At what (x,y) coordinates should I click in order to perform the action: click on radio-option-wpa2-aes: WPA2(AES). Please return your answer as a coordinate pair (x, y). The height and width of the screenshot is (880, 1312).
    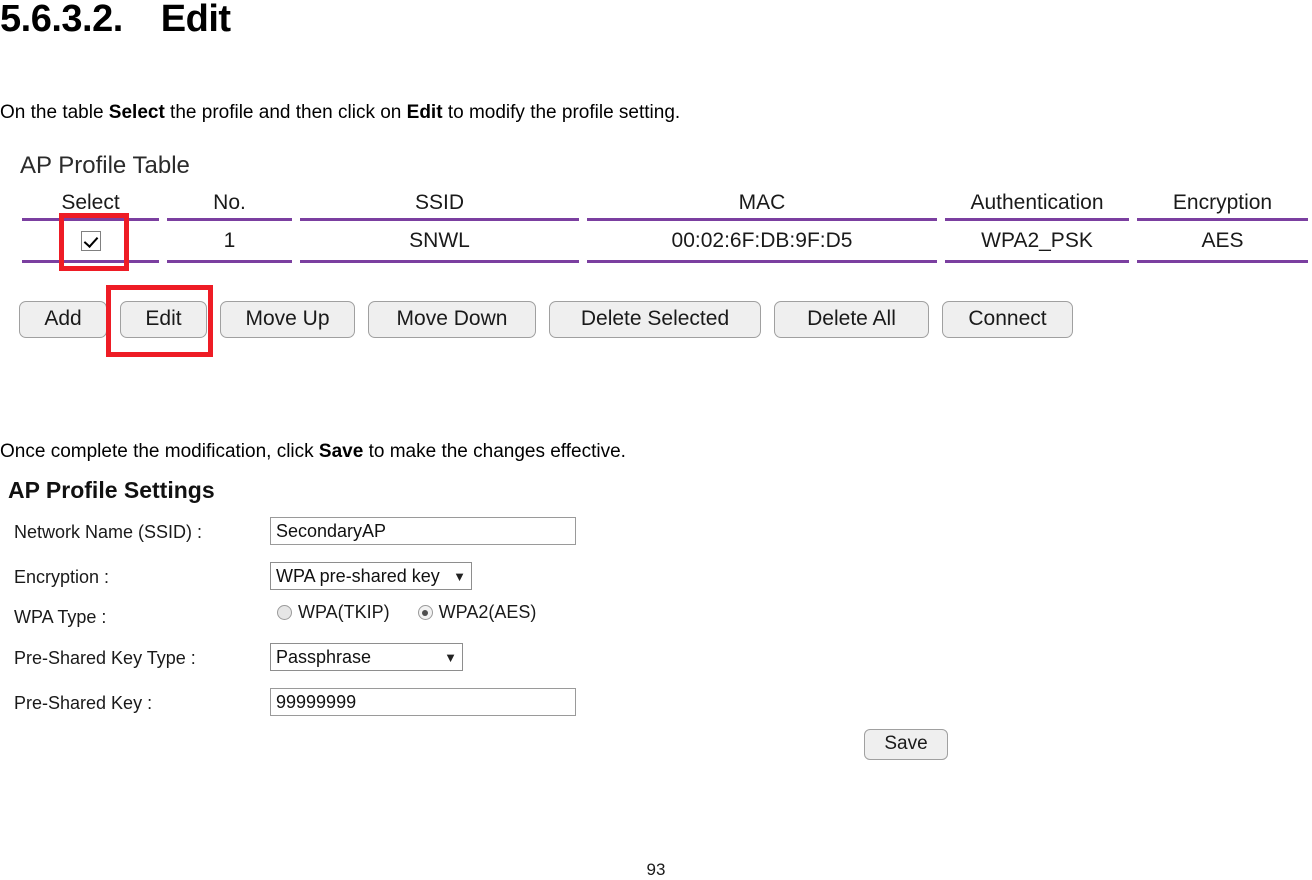
    Looking at the image, I should click on (477, 612).